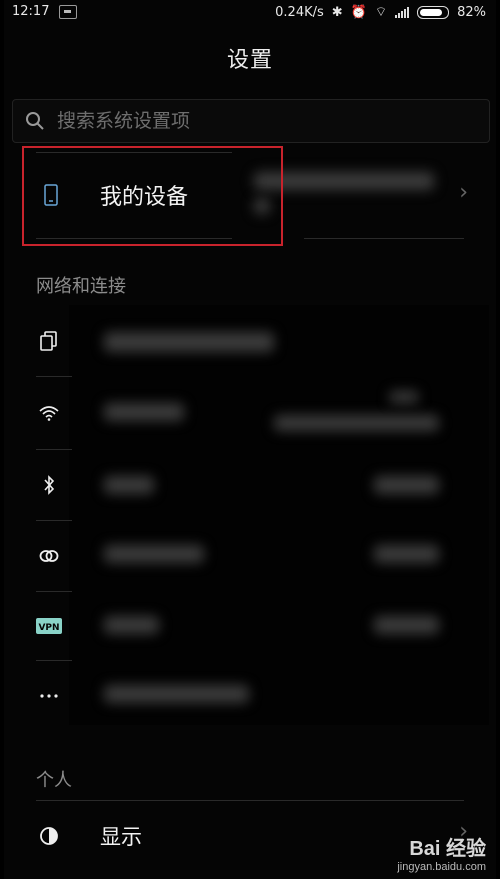  Describe the element at coordinates (31, 11) in the screenshot. I see `status-time: 12:17` at that location.